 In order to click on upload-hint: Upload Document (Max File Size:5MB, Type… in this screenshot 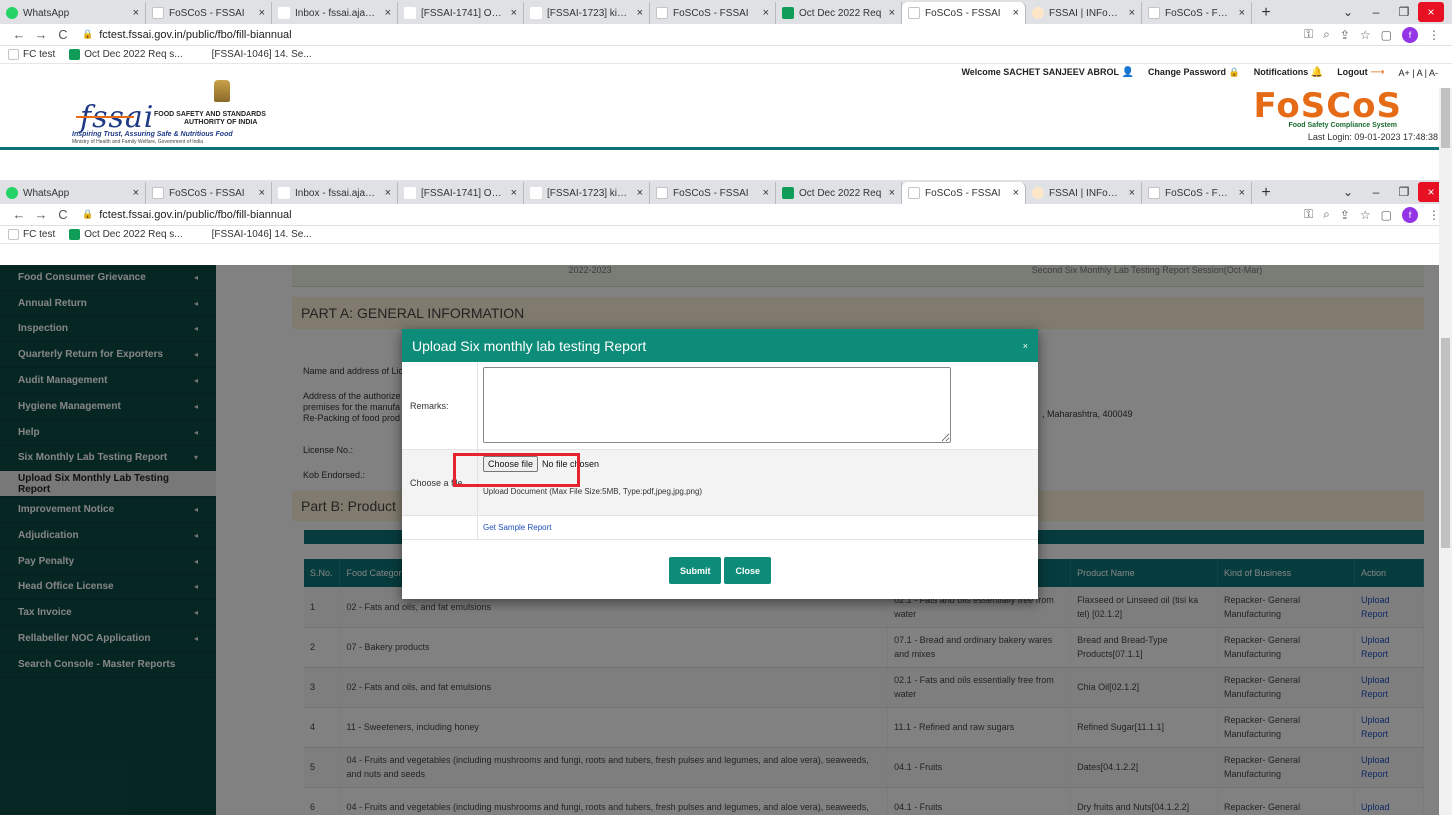, I will do `click(593, 491)`.